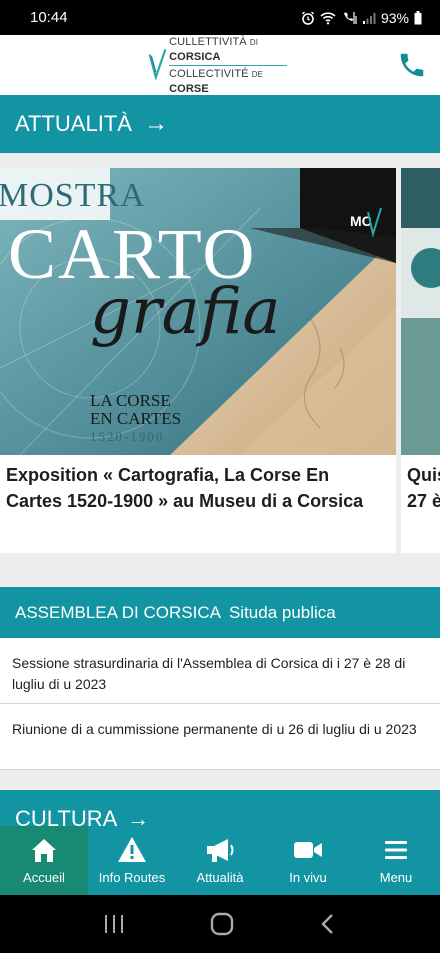  Describe the element at coordinates (44, 850) in the screenshot. I see `home-icon` at that location.